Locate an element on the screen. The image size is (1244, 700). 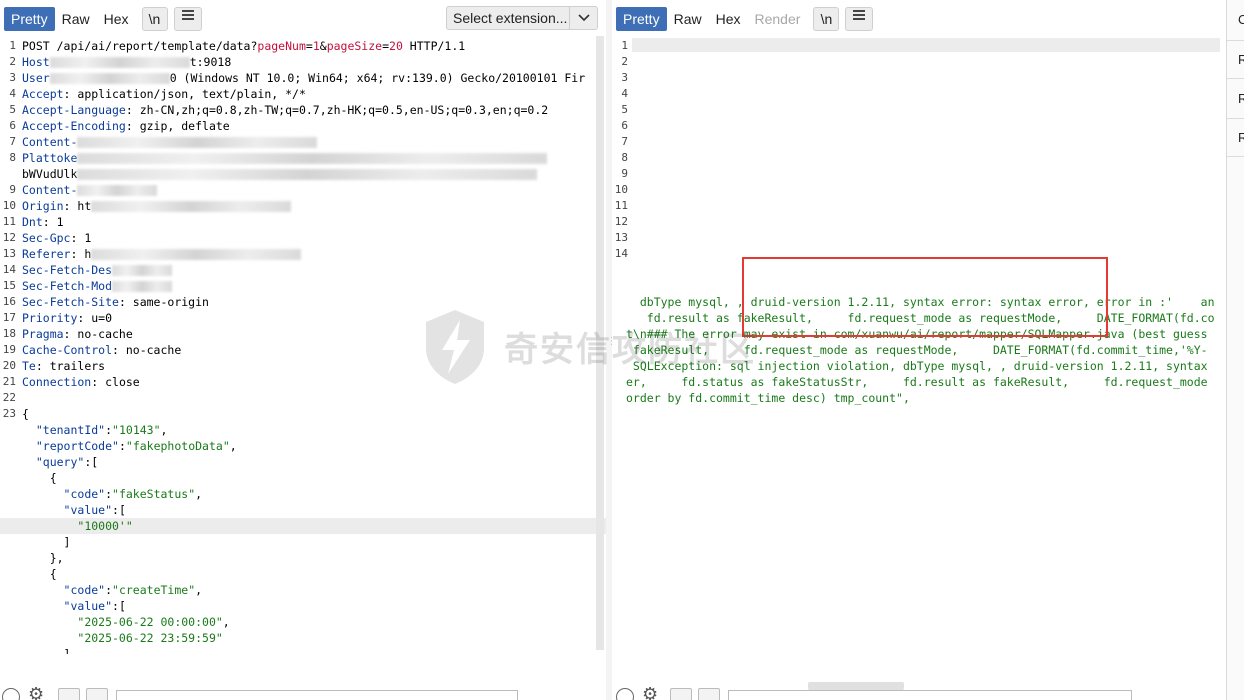
response-bottom-bar: ⚙ is located at coordinates (919, 693).